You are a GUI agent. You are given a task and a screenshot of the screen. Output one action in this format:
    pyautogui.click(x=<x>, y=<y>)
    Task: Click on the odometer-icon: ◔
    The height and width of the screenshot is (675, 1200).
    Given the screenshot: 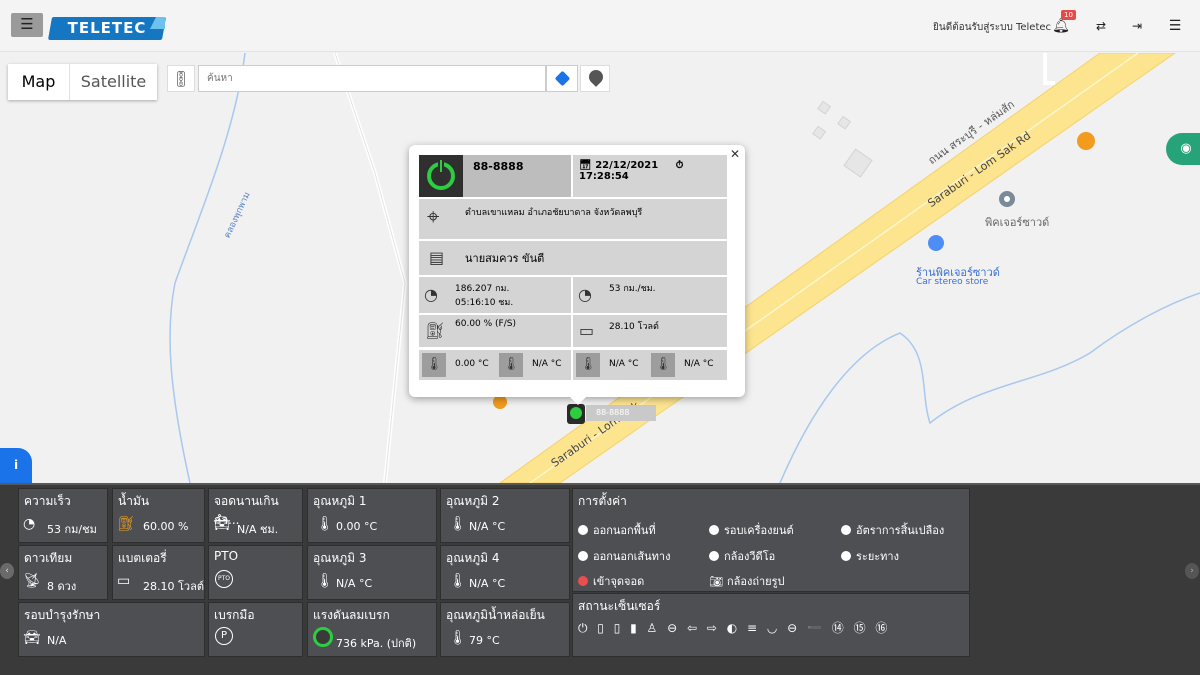 What is the action you would take?
    pyautogui.click(x=431, y=294)
    